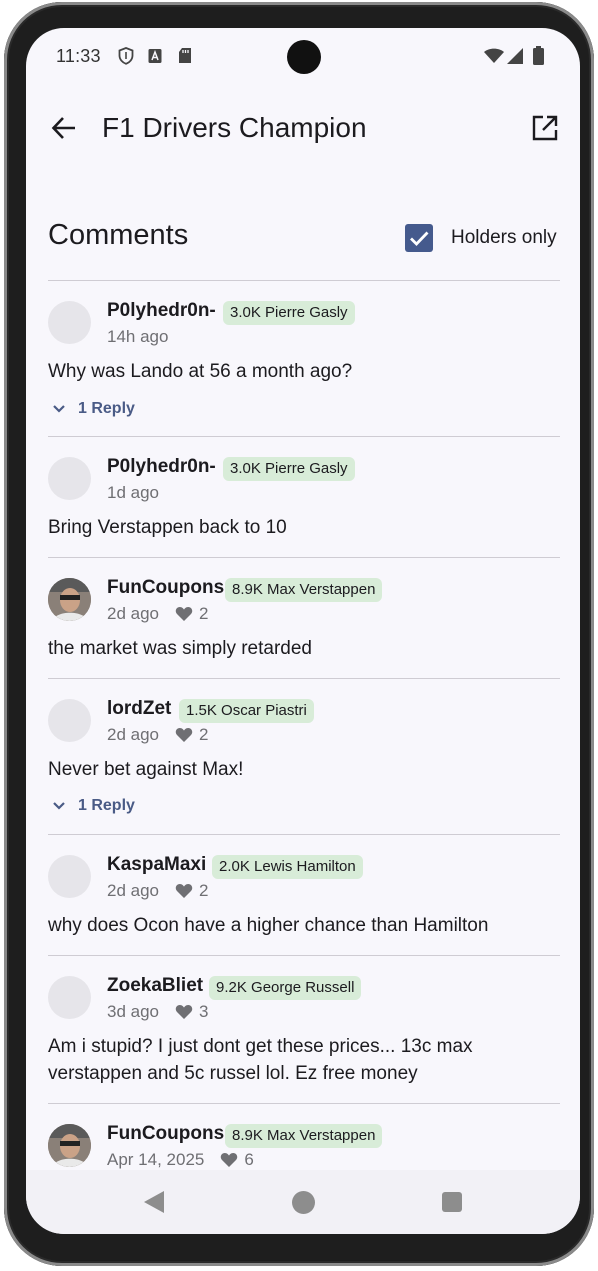 The height and width of the screenshot is (1271, 598). What do you see at coordinates (234, 127) in the screenshot?
I see `page-title: F1 Drivers Champion` at bounding box center [234, 127].